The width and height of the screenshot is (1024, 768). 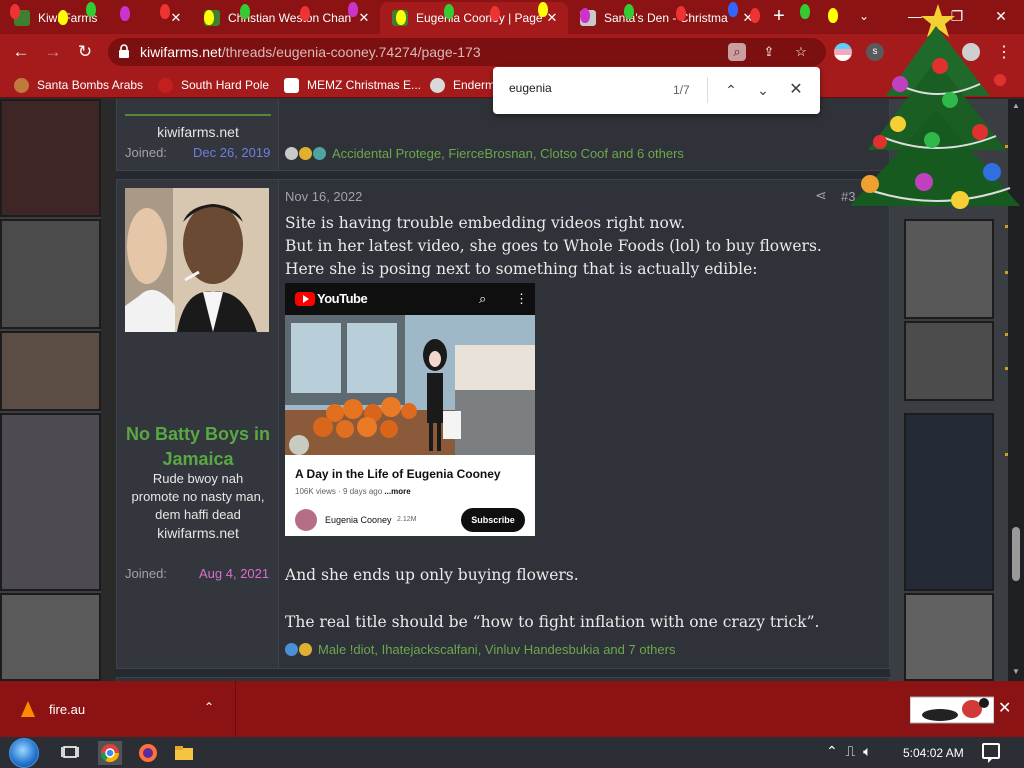 What do you see at coordinates (1004, 52) in the screenshot?
I see `browser-menu-icon: ⋮` at bounding box center [1004, 52].